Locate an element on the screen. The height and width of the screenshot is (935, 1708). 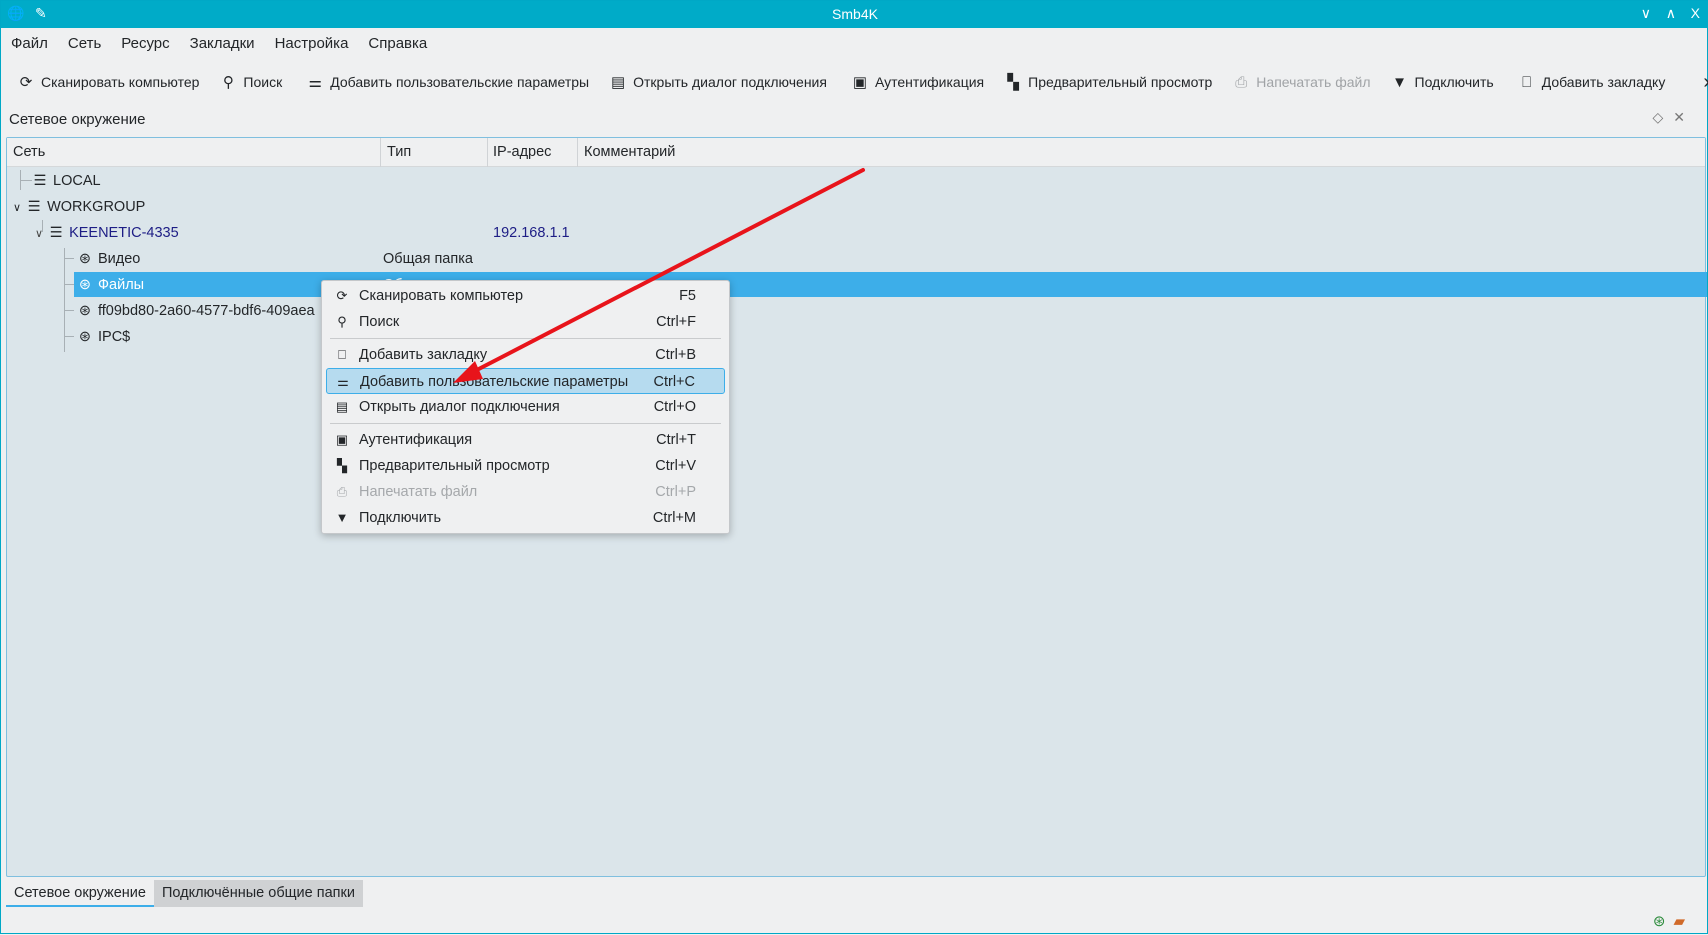
search-icon: ⚲ is located at coordinates (342, 321).